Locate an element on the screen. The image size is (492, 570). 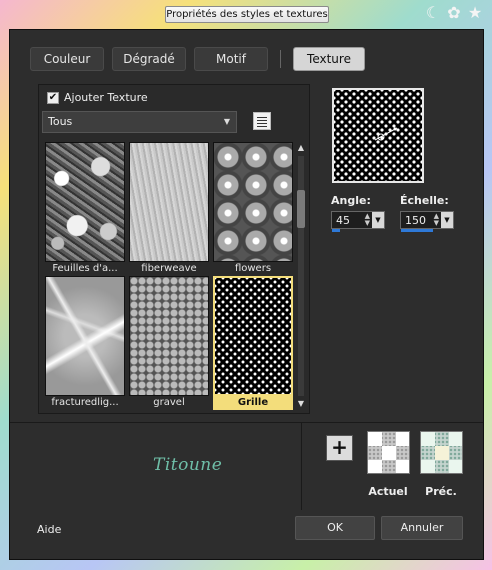
category-dropdown: Tous ▼ is located at coordinates (139, 122).